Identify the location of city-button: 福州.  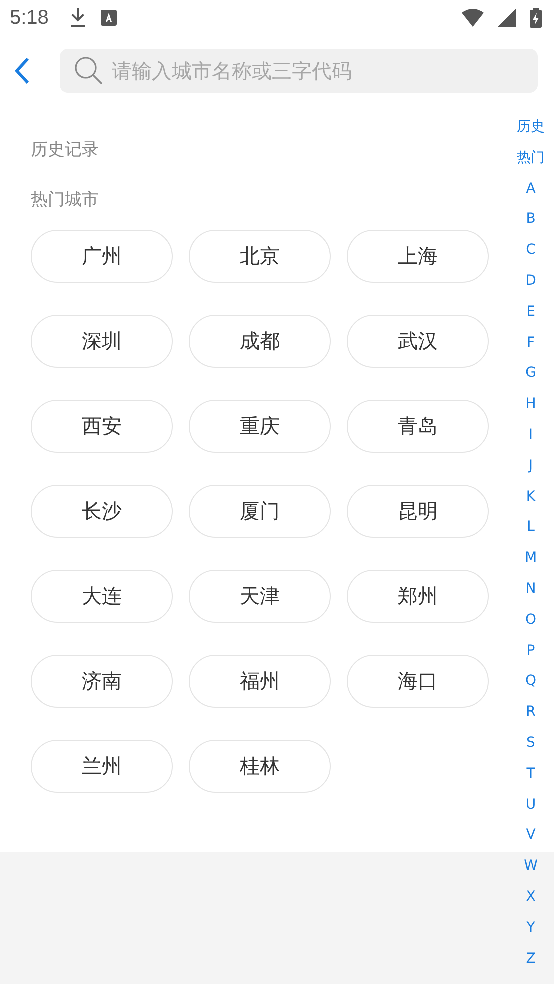
(260, 681).